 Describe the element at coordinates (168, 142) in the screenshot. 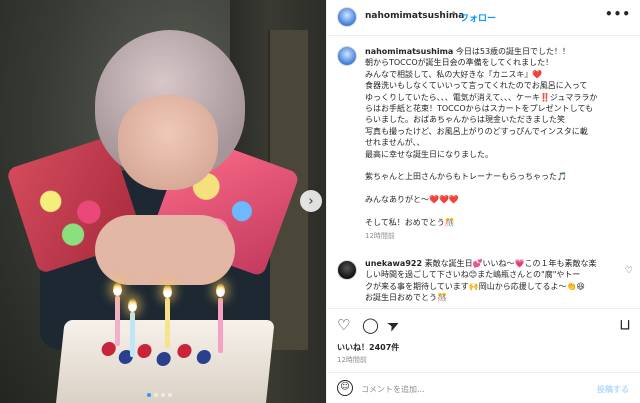

I see `photo-person-face` at that location.